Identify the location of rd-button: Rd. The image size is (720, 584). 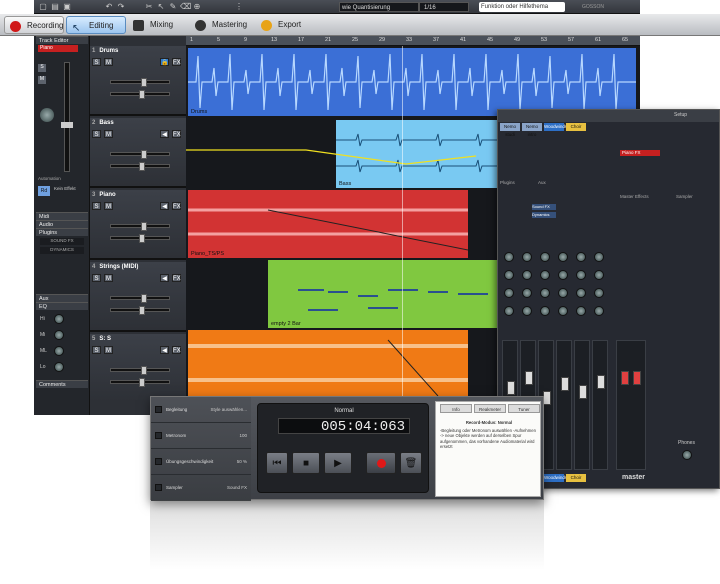
(44, 191).